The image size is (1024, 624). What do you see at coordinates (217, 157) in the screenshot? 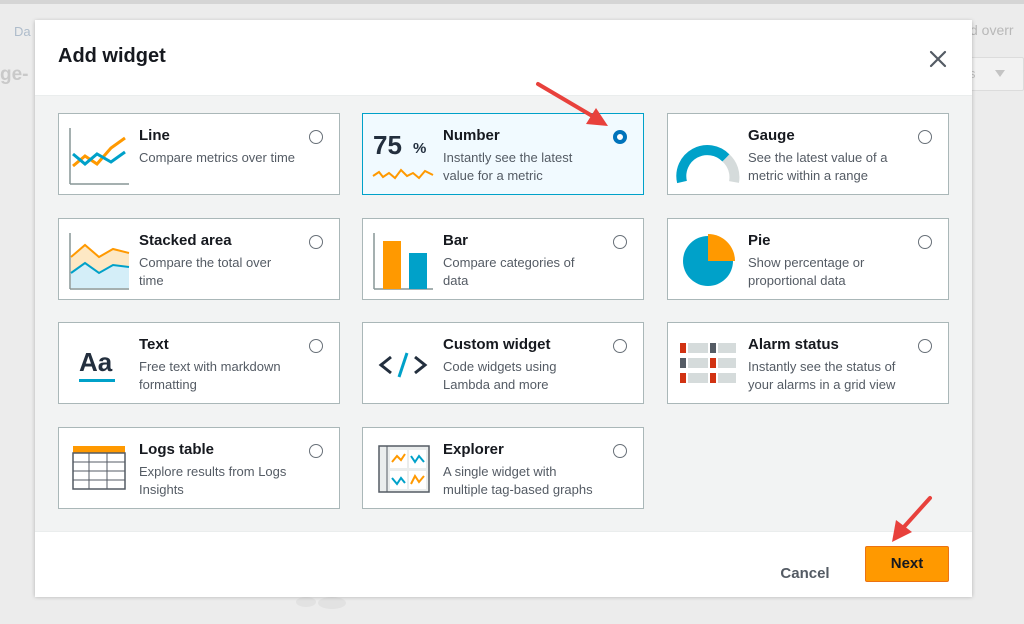
I see `widget-description: Compare metrics over time` at bounding box center [217, 157].